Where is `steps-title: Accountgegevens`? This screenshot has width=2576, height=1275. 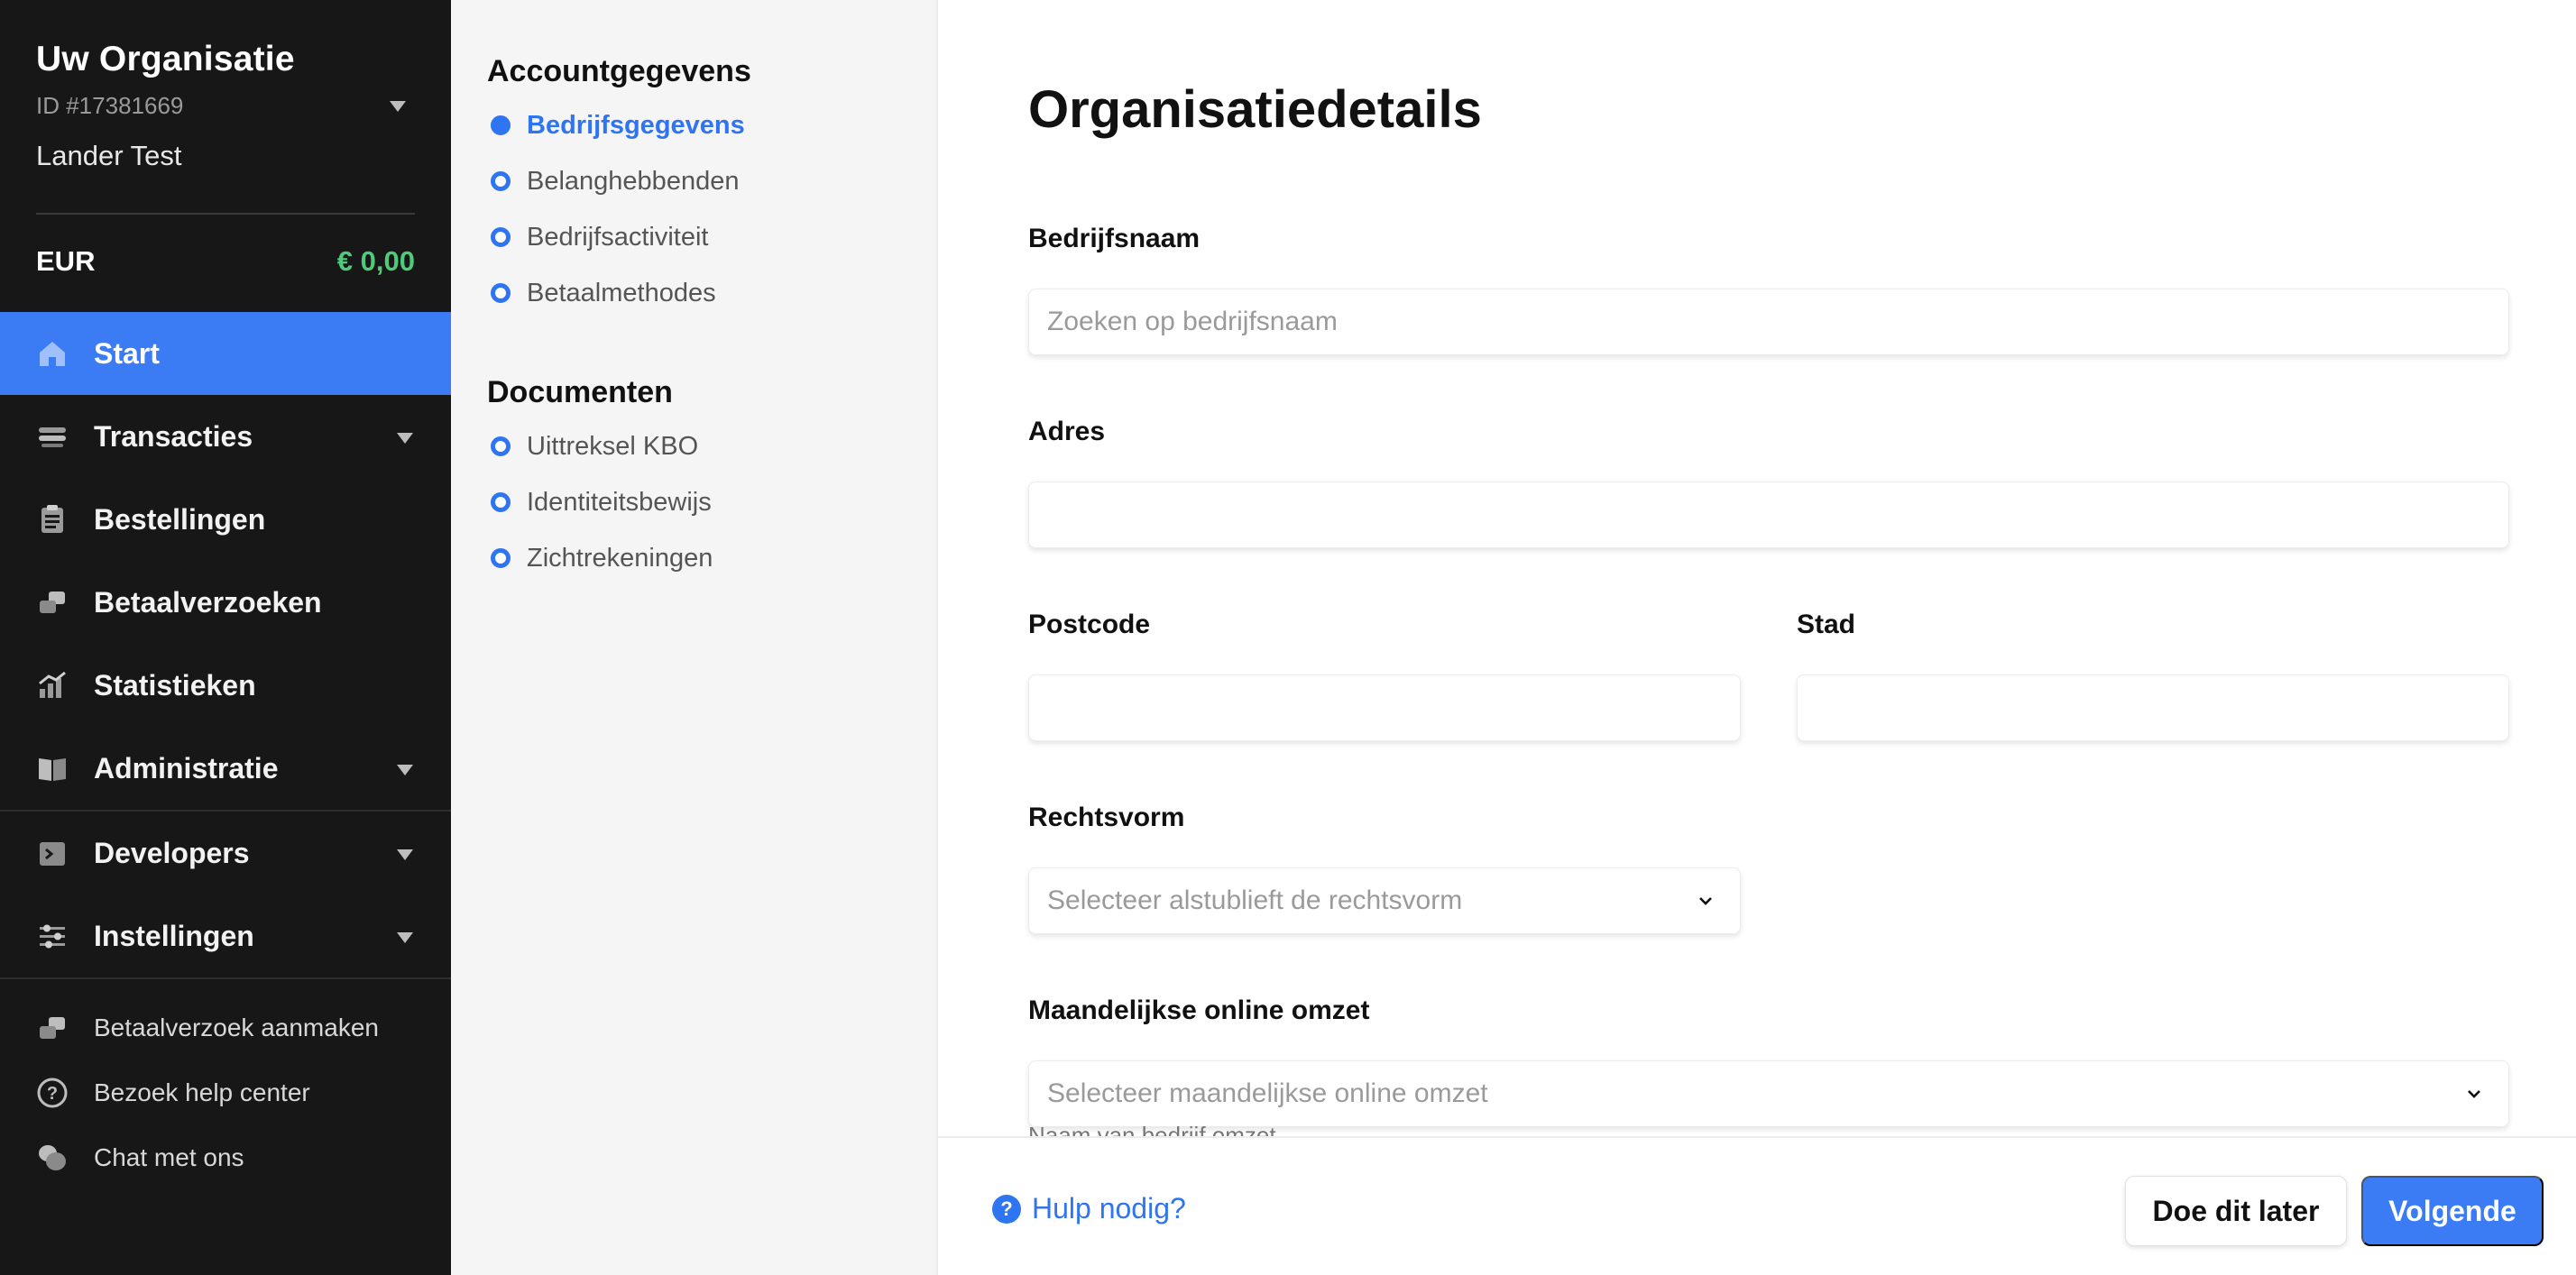 steps-title: Accountgegevens is located at coordinates (619, 71).